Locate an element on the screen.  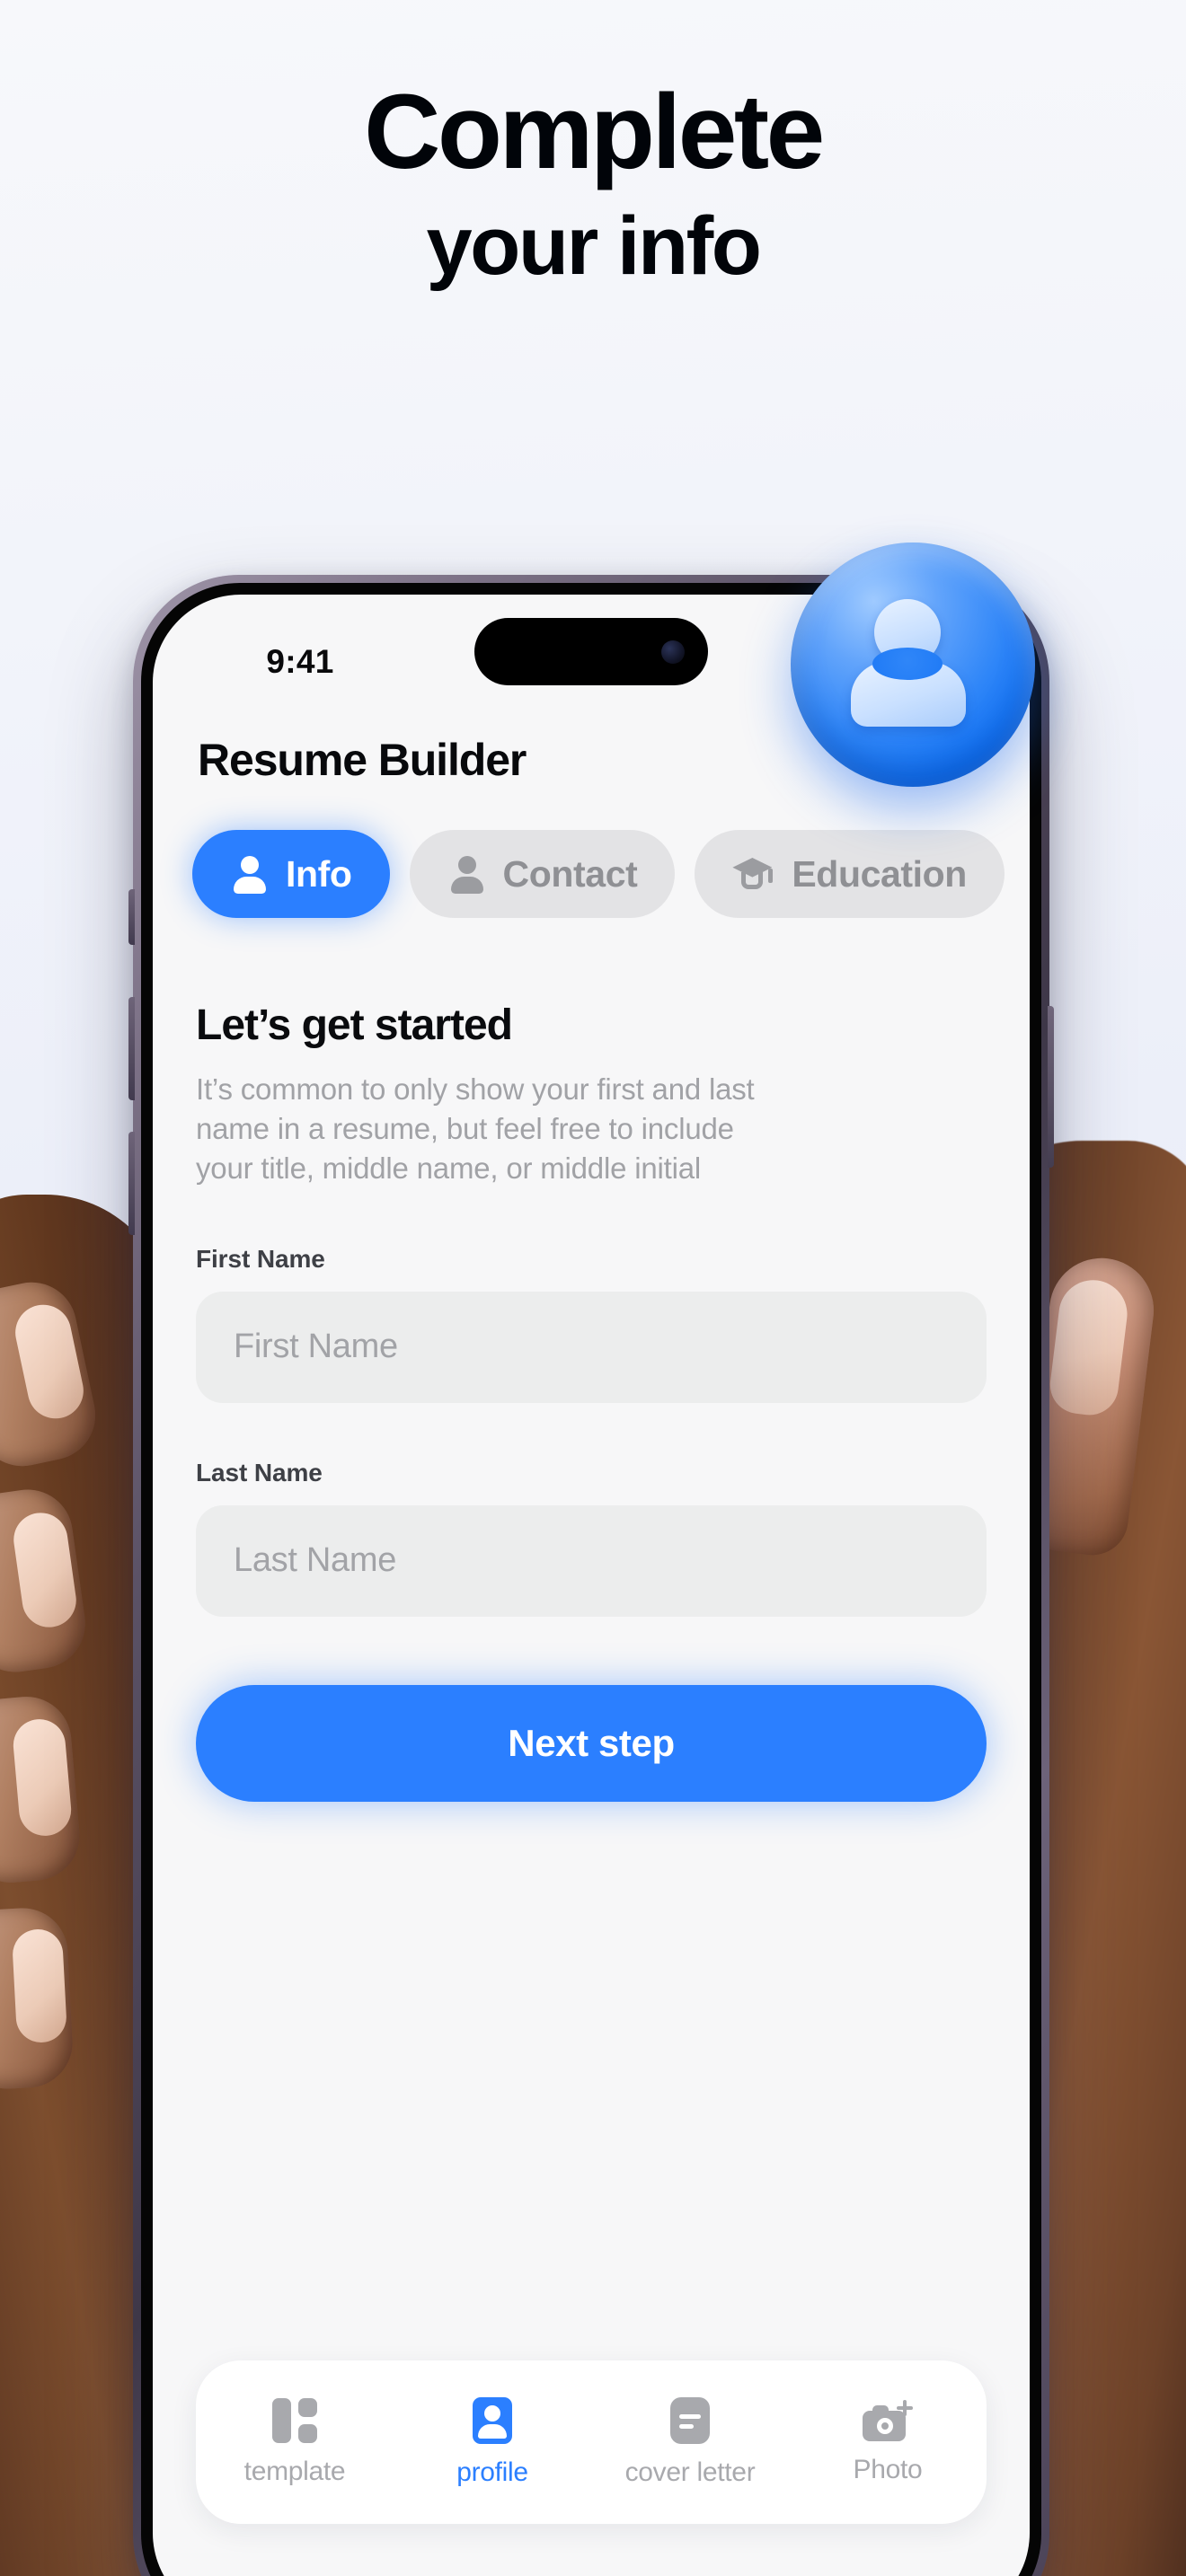
headline-line-1: Complete is located at coordinates (594, 132).